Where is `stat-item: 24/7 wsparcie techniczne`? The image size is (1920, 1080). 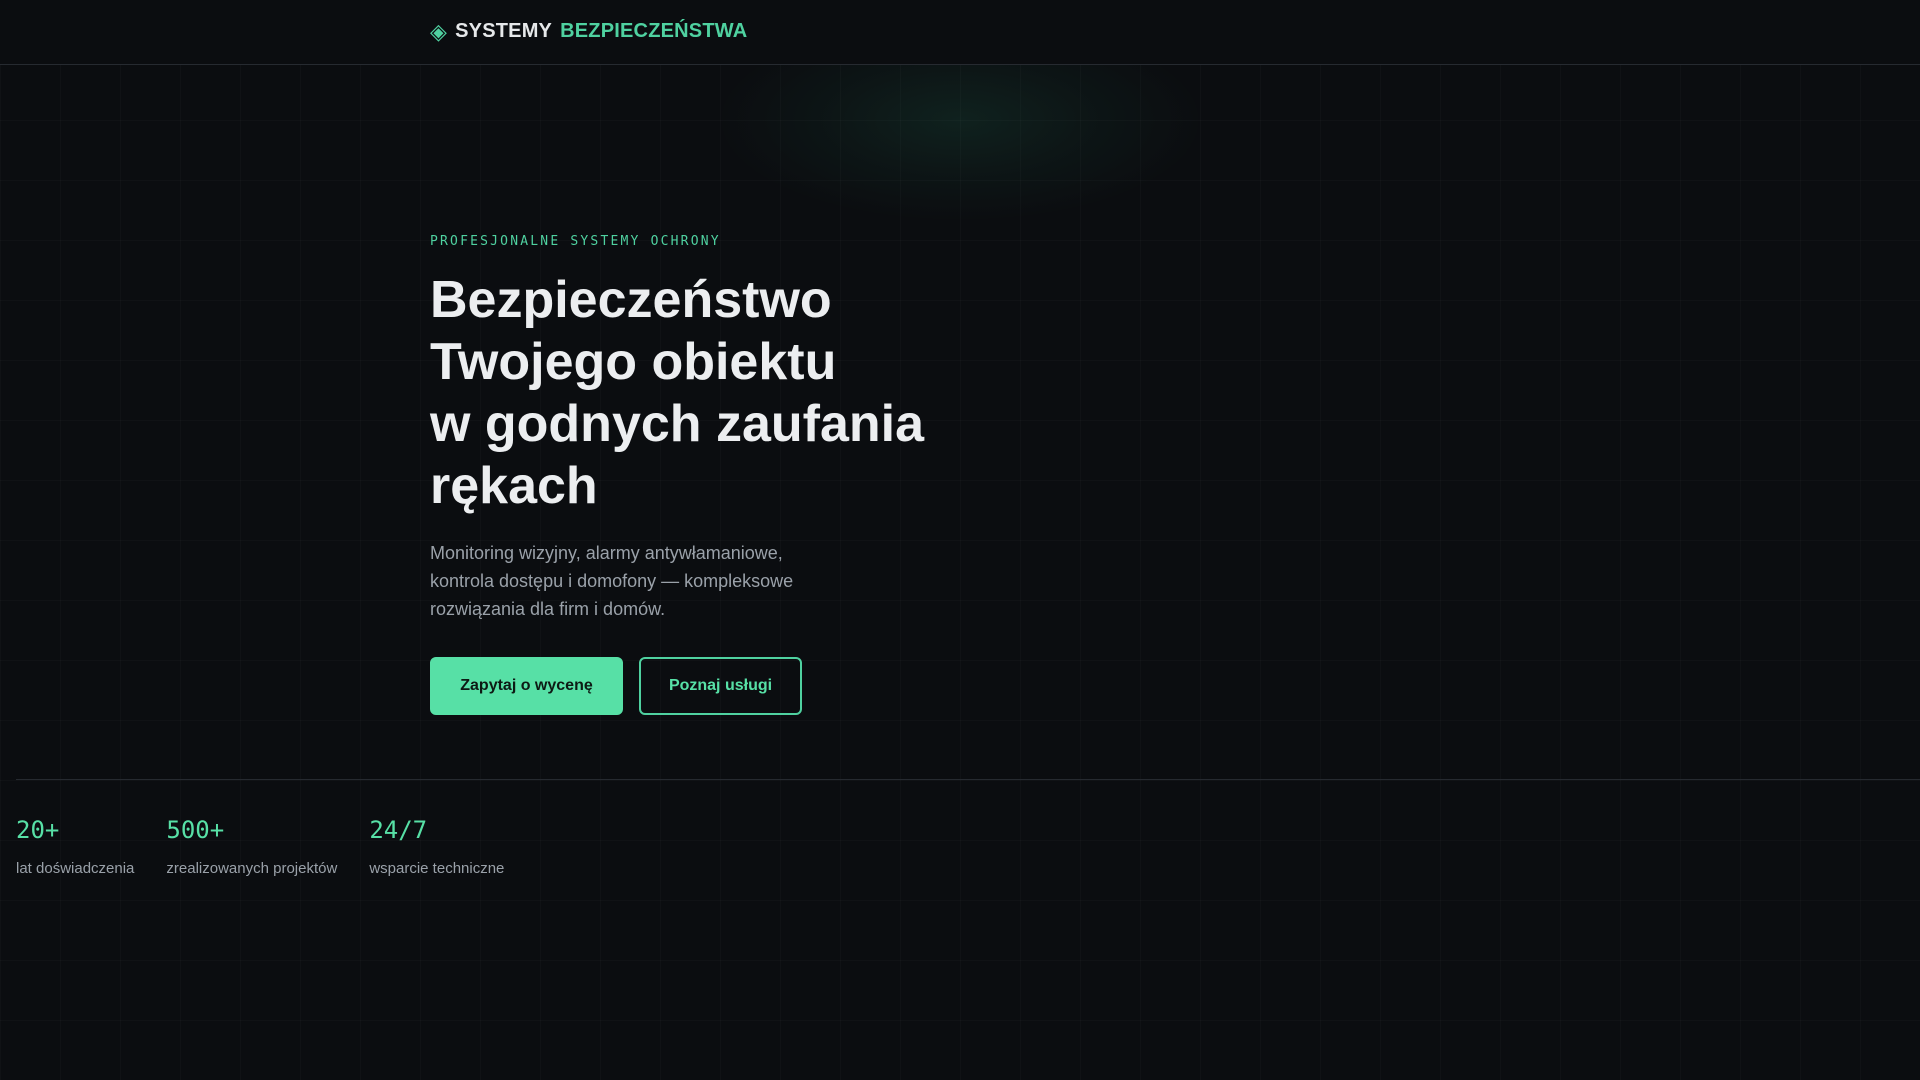
stat-item: 24/7 wsparcie techniczne is located at coordinates (436, 845).